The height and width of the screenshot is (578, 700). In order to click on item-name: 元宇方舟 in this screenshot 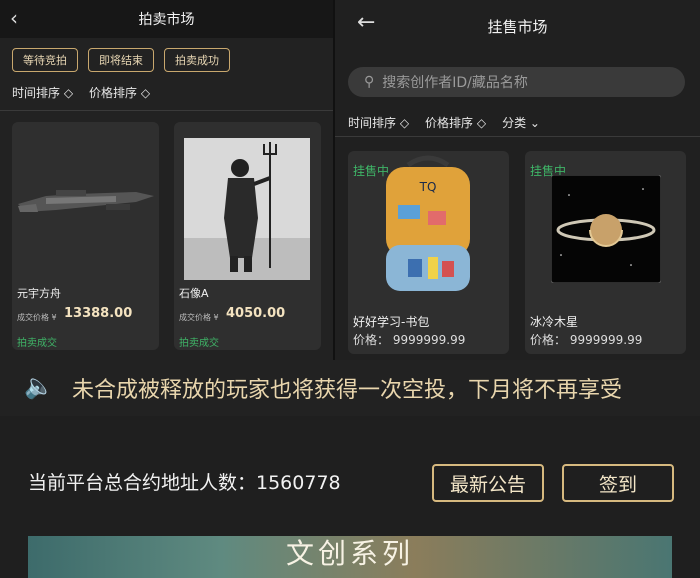, I will do `click(39, 293)`.